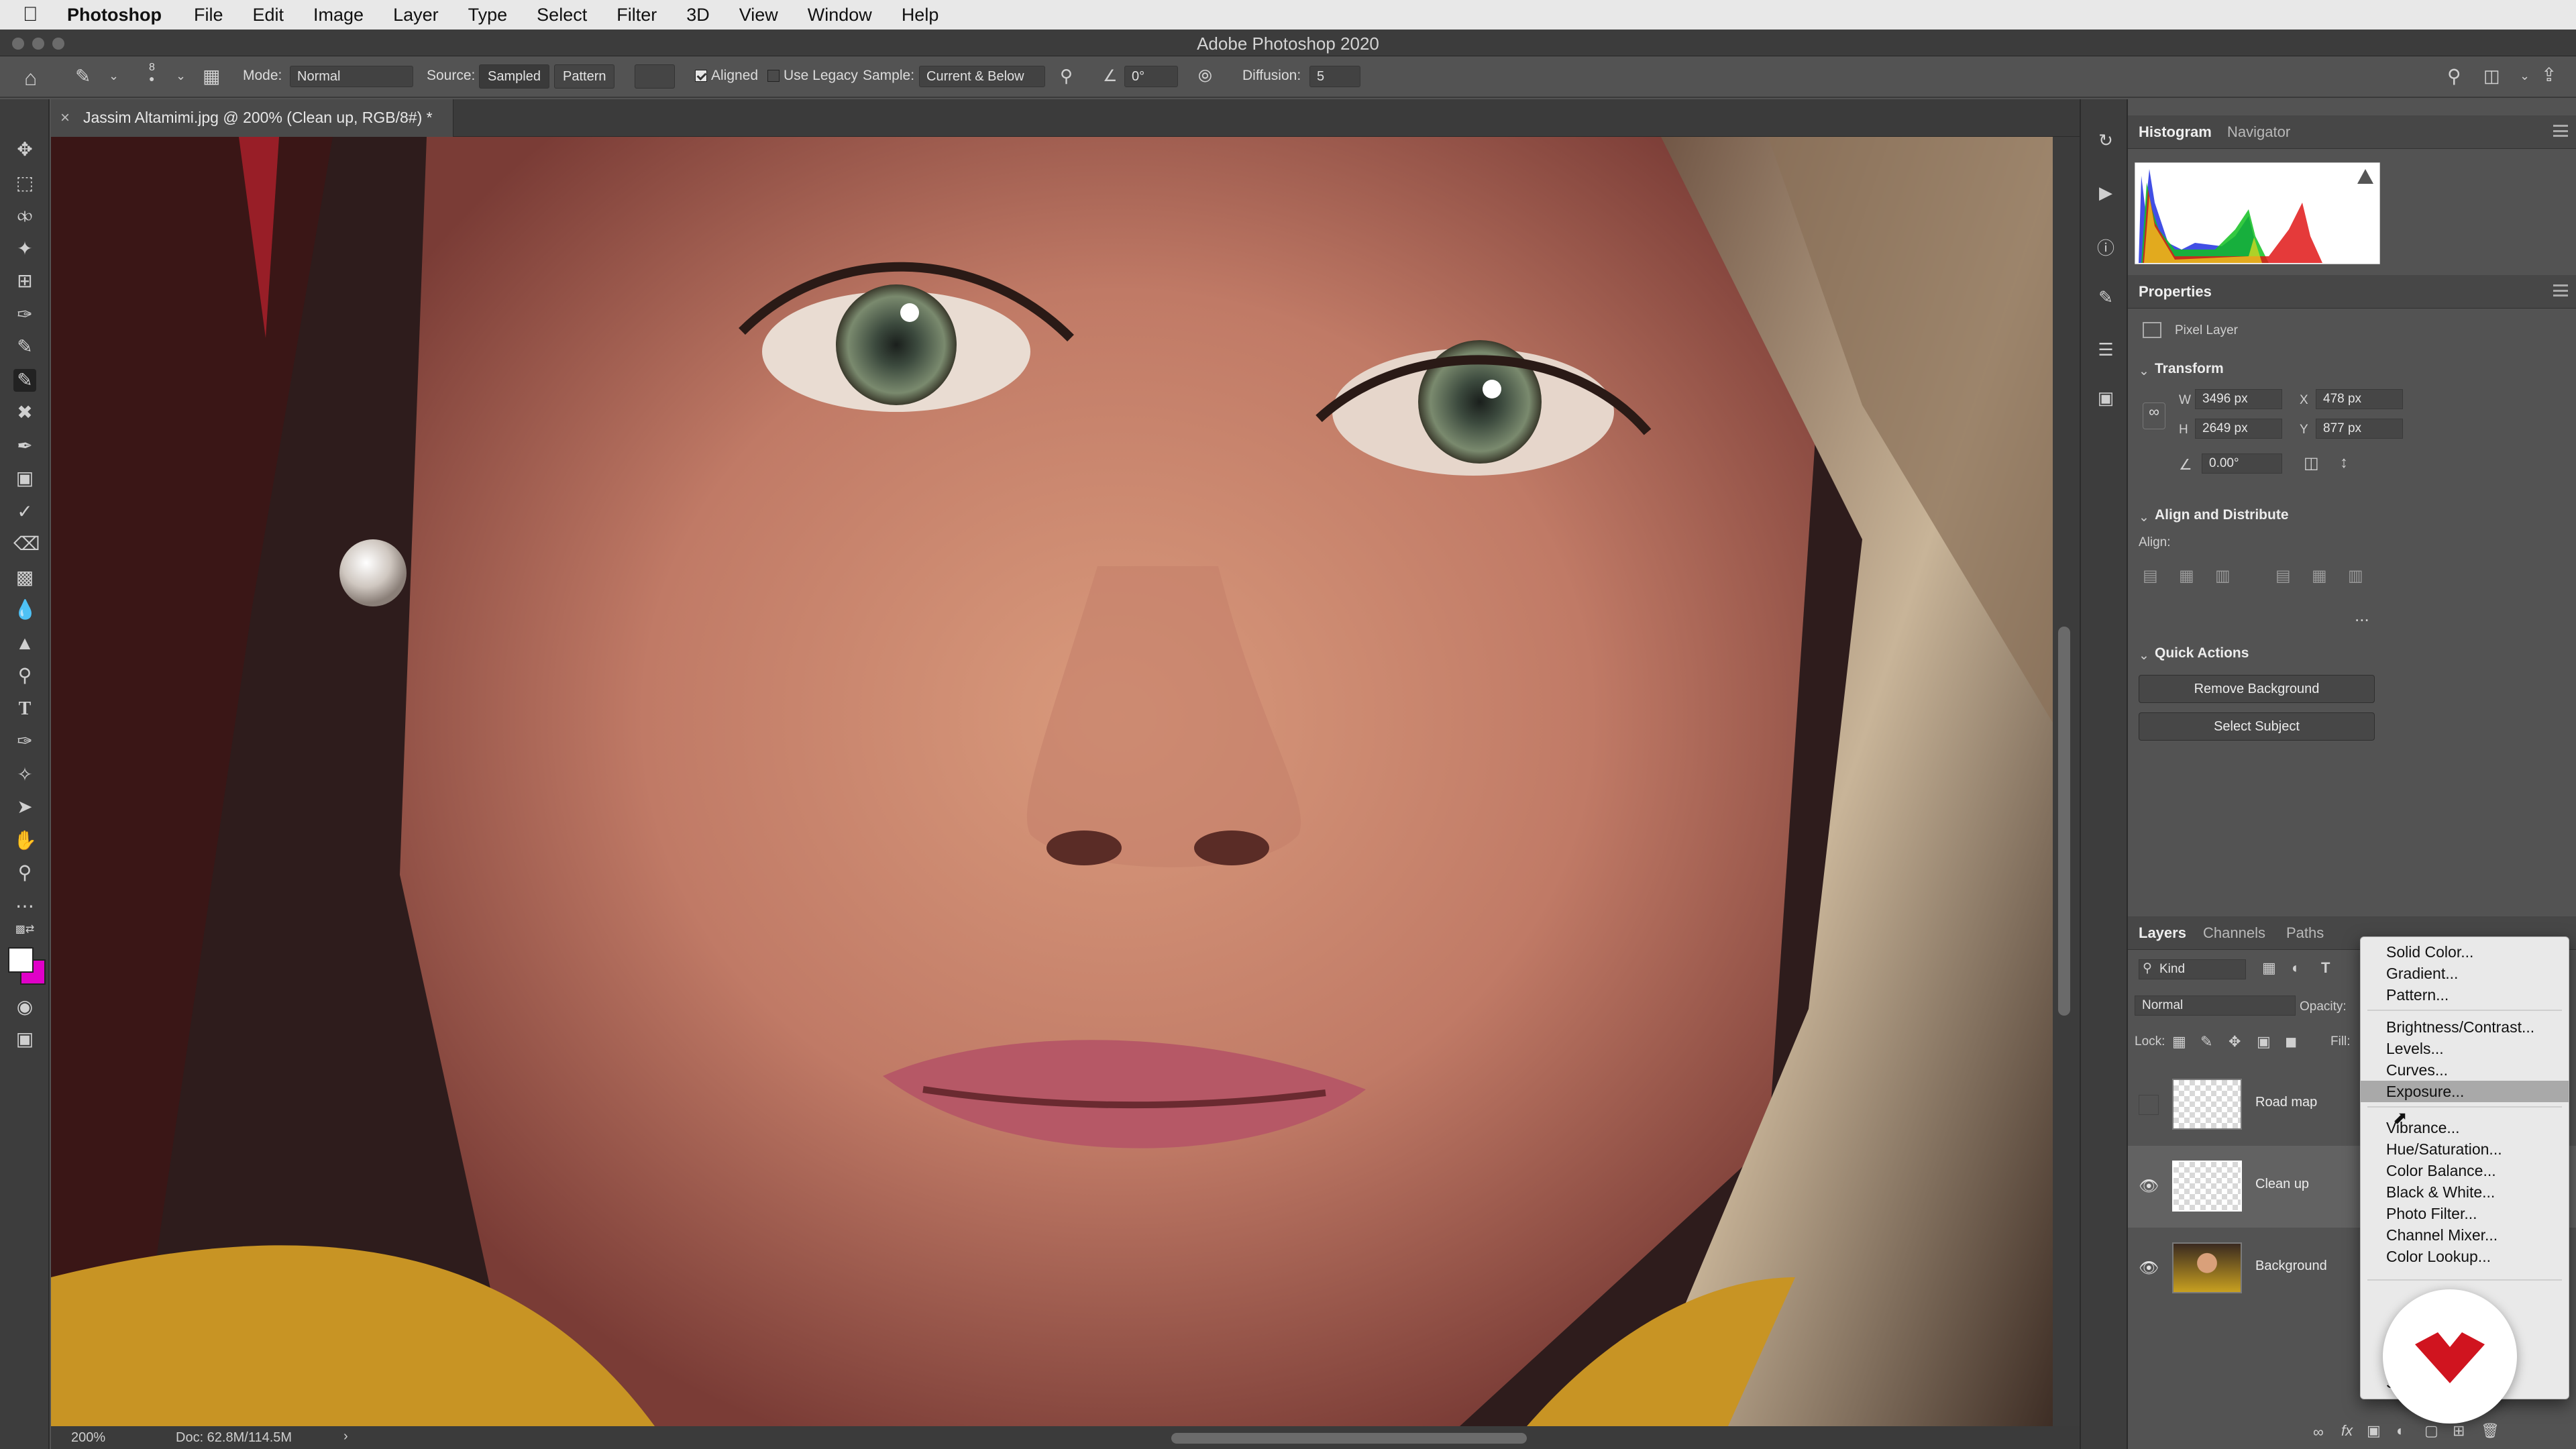  I want to click on x-field: 478 px, so click(2359, 399).